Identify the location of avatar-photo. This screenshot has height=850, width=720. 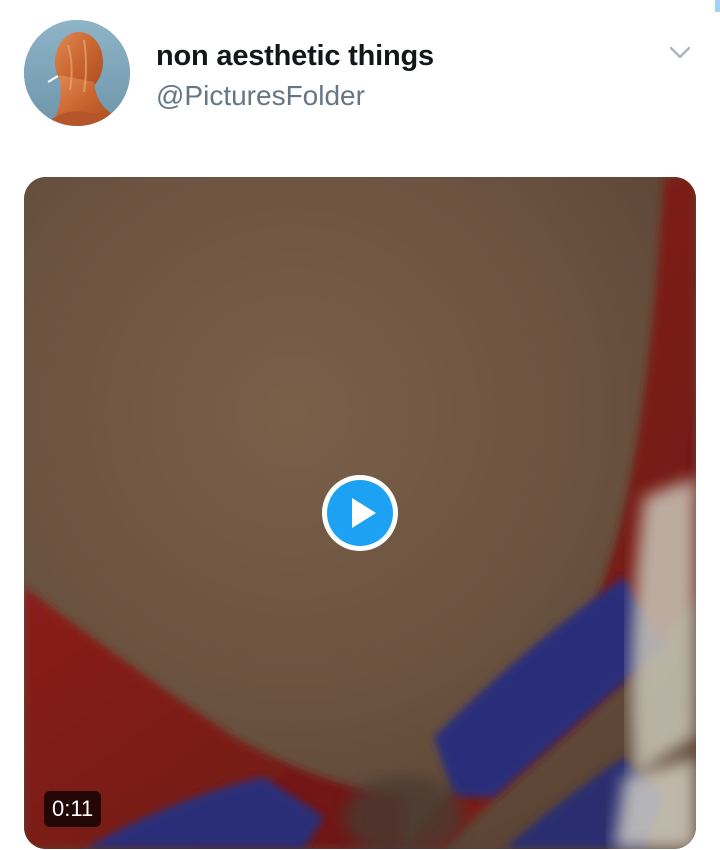
(77, 73).